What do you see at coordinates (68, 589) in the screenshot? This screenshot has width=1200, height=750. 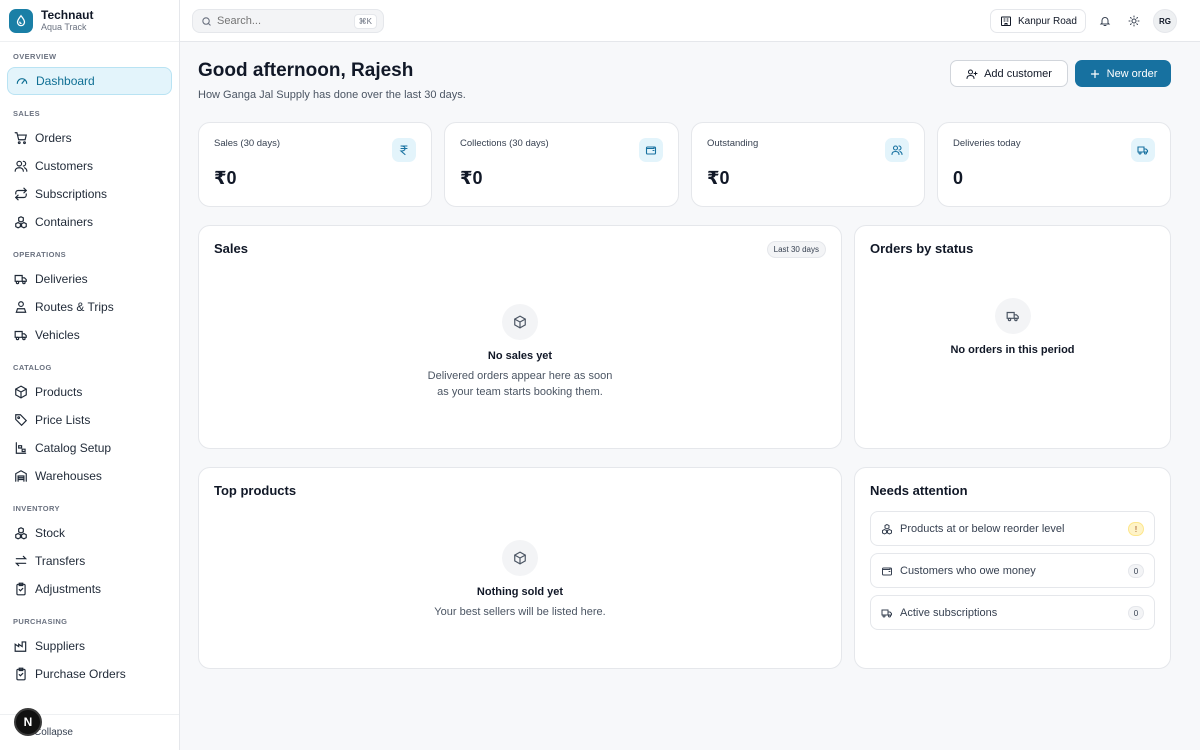 I see `sidebar-item-label: Adjustments` at bounding box center [68, 589].